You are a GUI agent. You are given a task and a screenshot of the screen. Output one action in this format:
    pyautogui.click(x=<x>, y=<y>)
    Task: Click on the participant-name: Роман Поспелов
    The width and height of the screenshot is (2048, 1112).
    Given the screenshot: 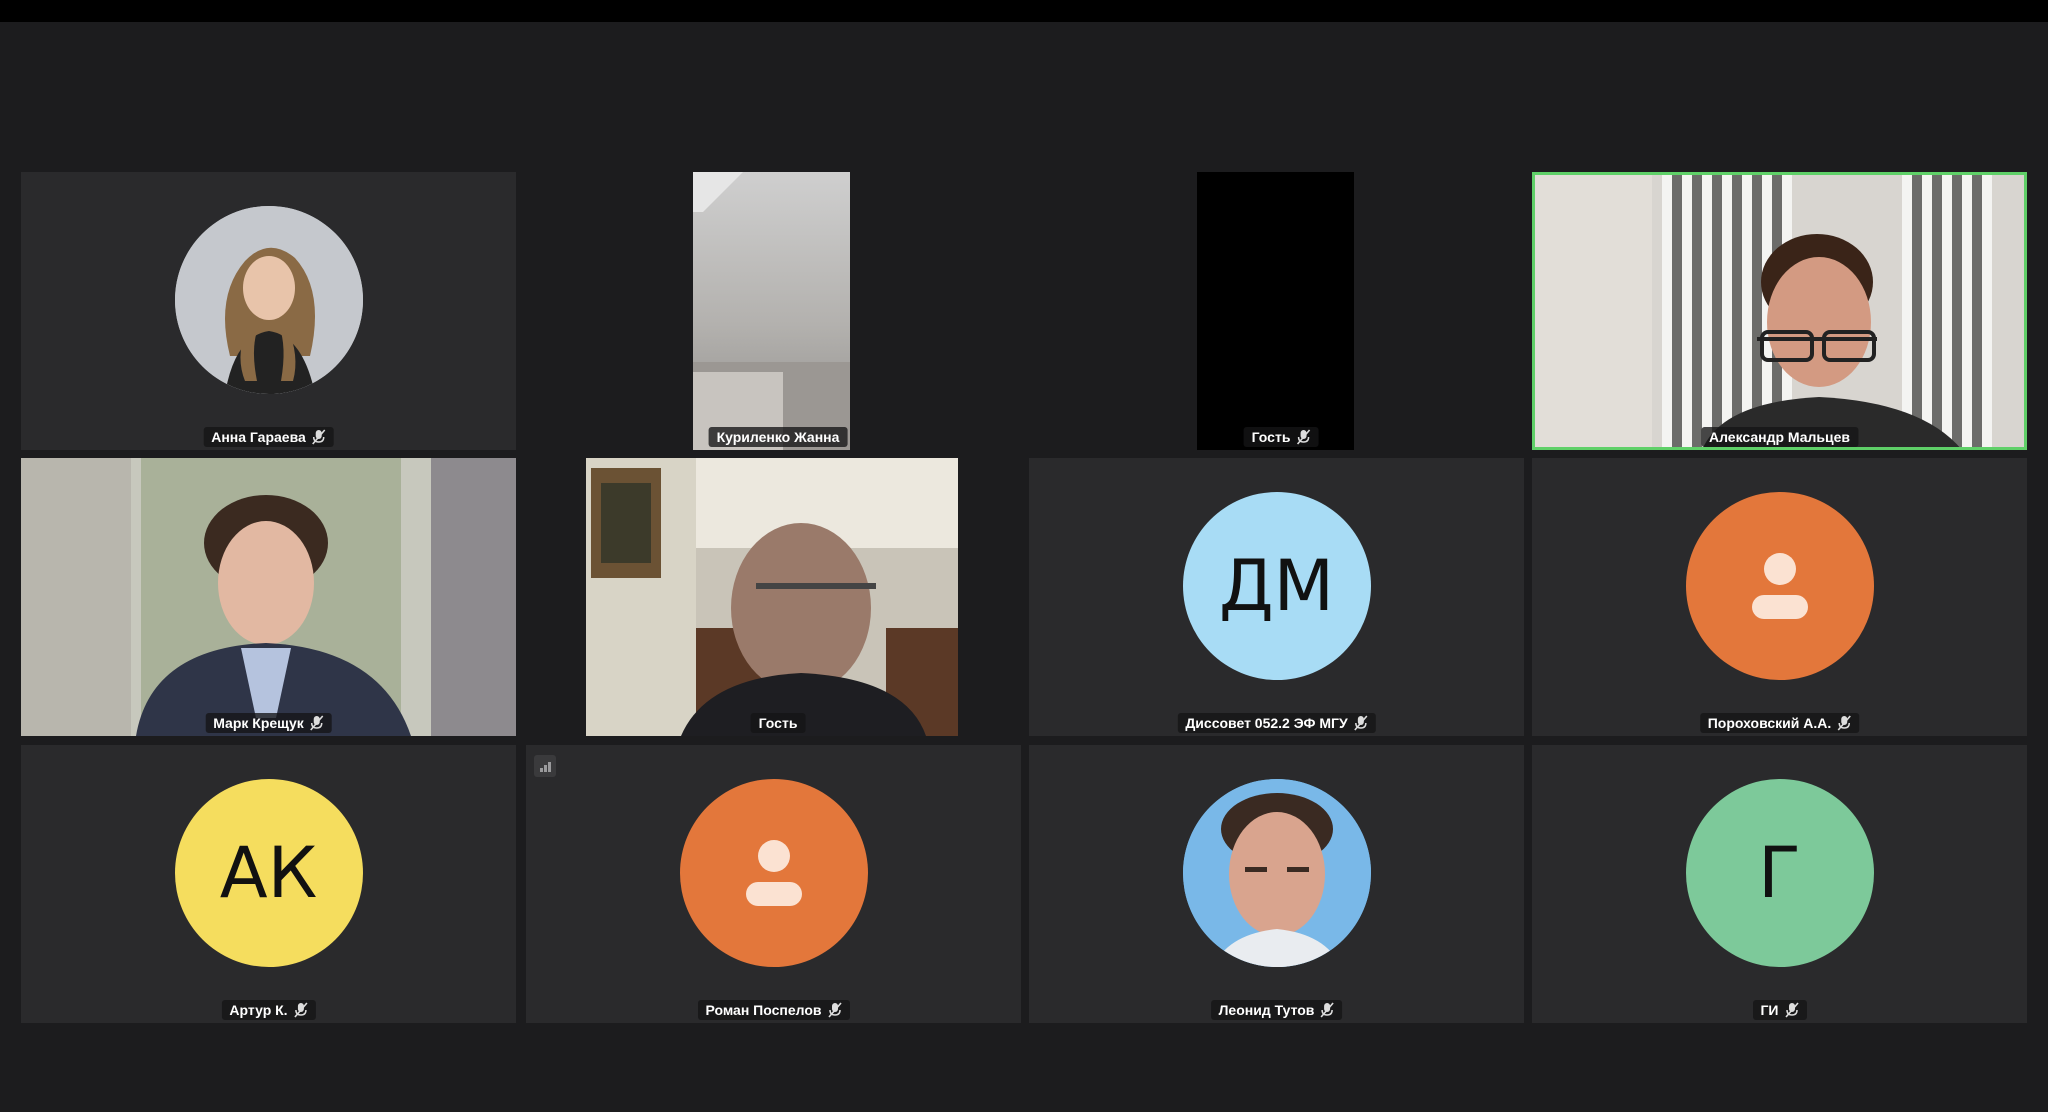 What is the action you would take?
    pyautogui.click(x=763, y=1010)
    